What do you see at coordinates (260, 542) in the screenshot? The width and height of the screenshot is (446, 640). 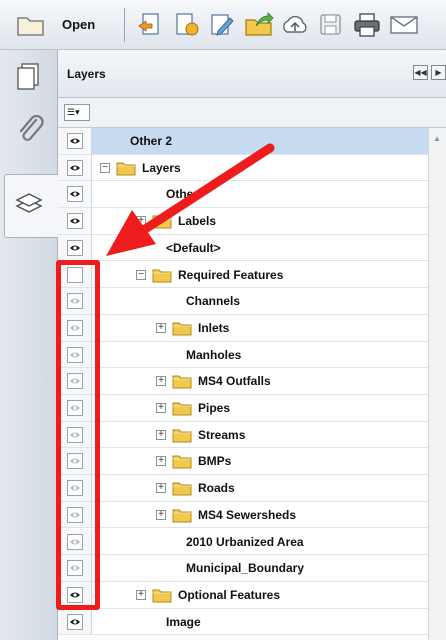 I see `layer-cell: 2010 Urbanized Area` at bounding box center [260, 542].